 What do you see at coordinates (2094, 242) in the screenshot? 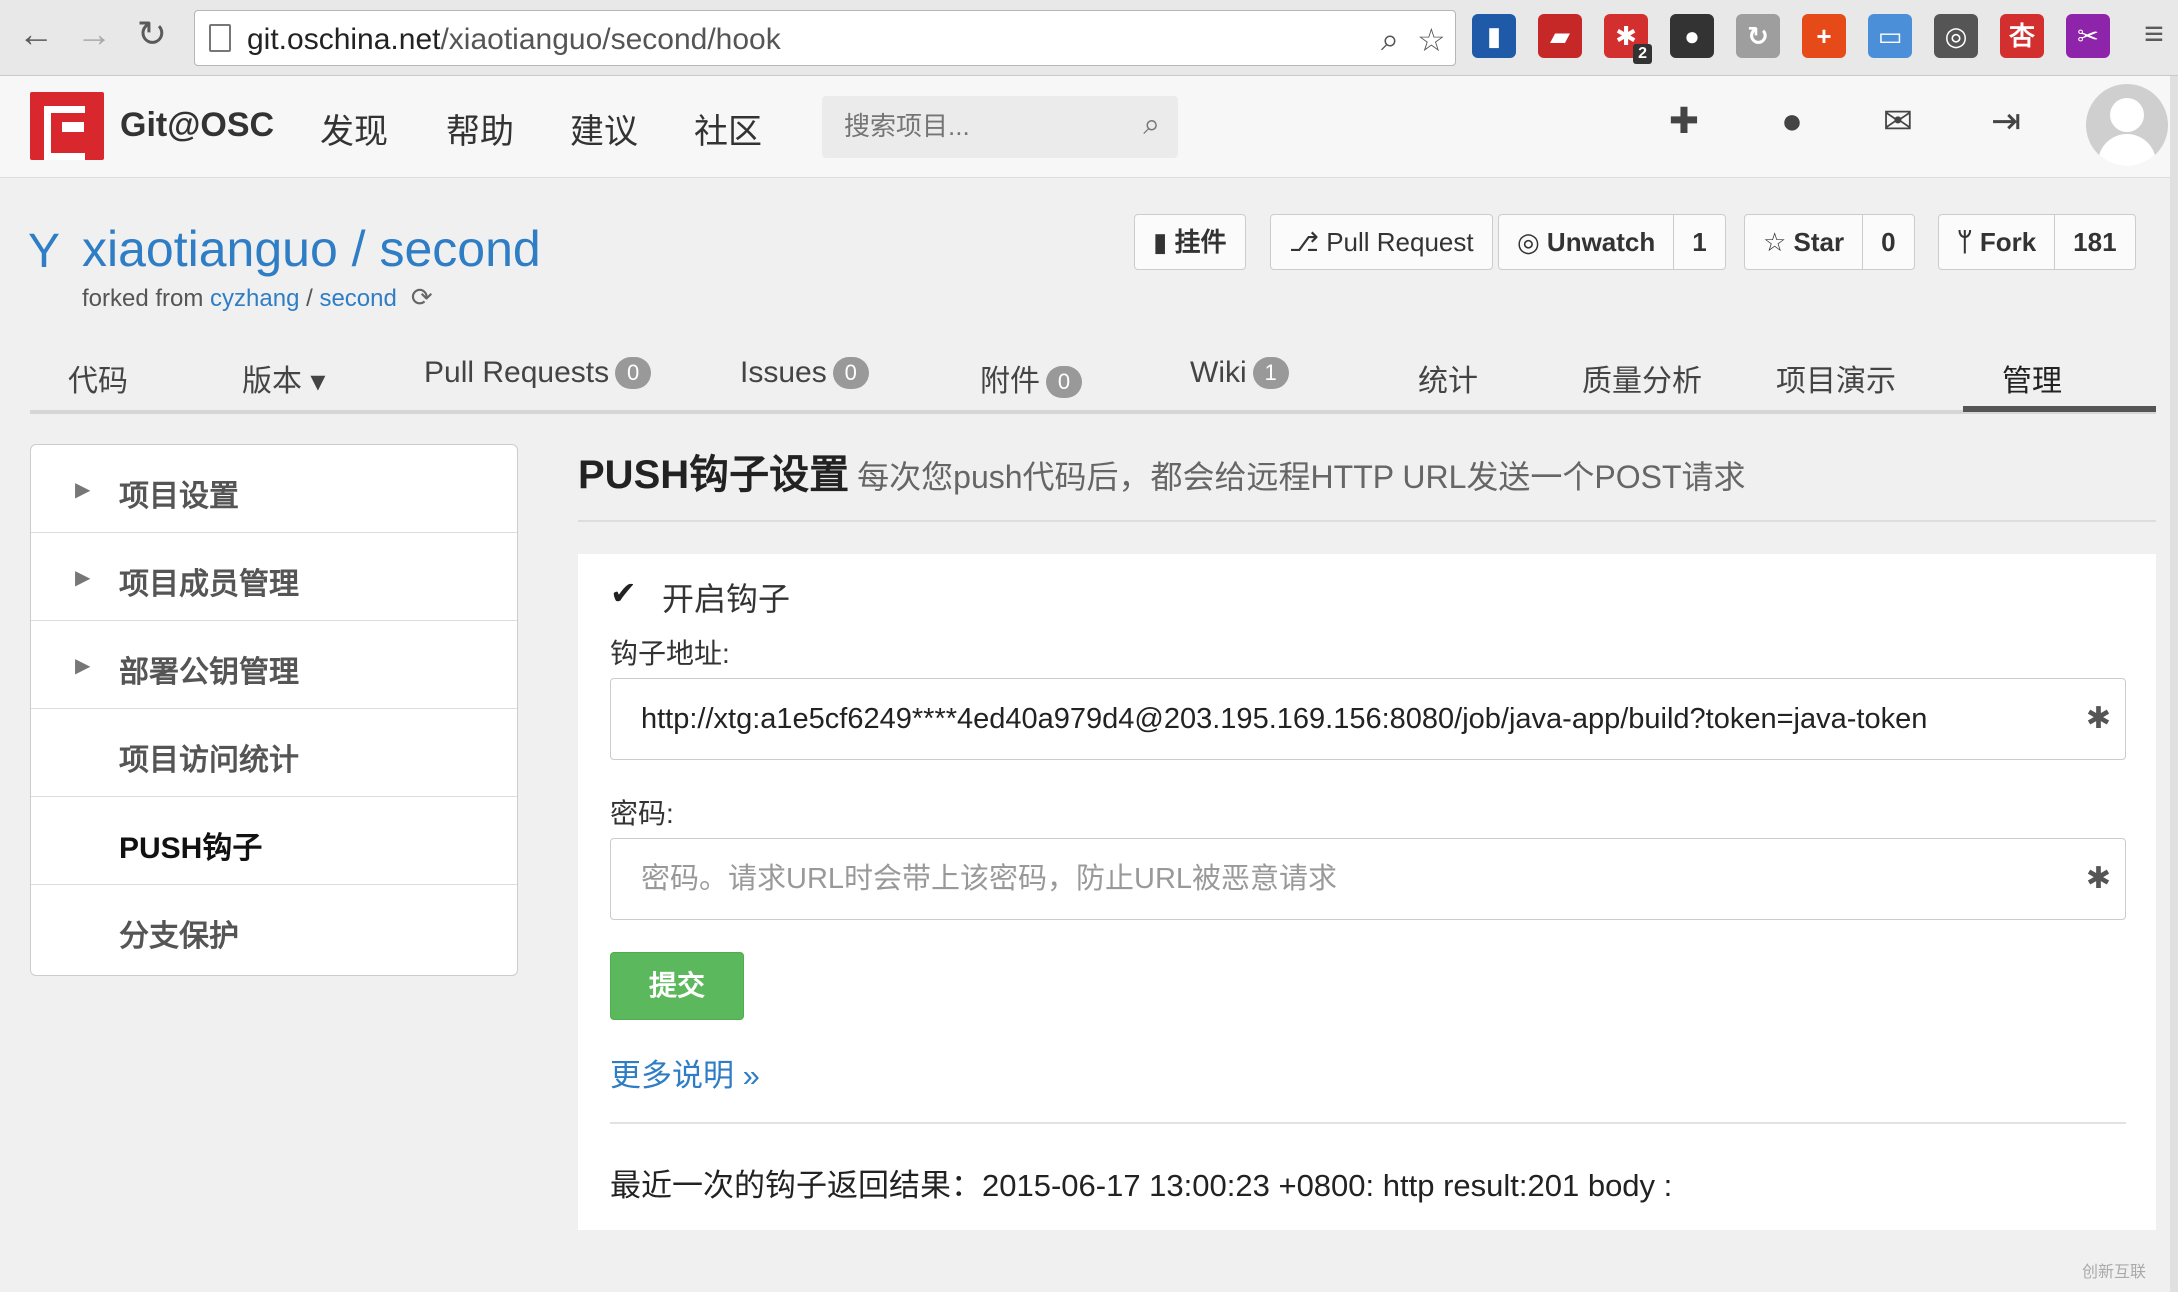
I see `fork-count: 181` at bounding box center [2094, 242].